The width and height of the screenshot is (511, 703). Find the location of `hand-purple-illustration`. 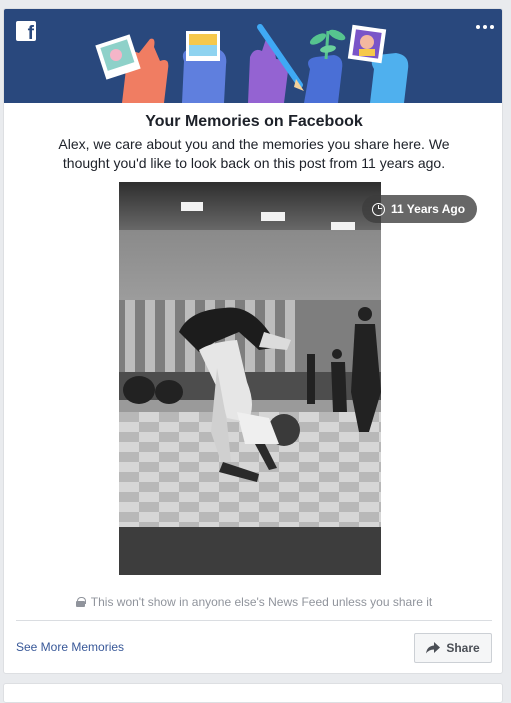

hand-purple-illustration is located at coordinates (276, 63).